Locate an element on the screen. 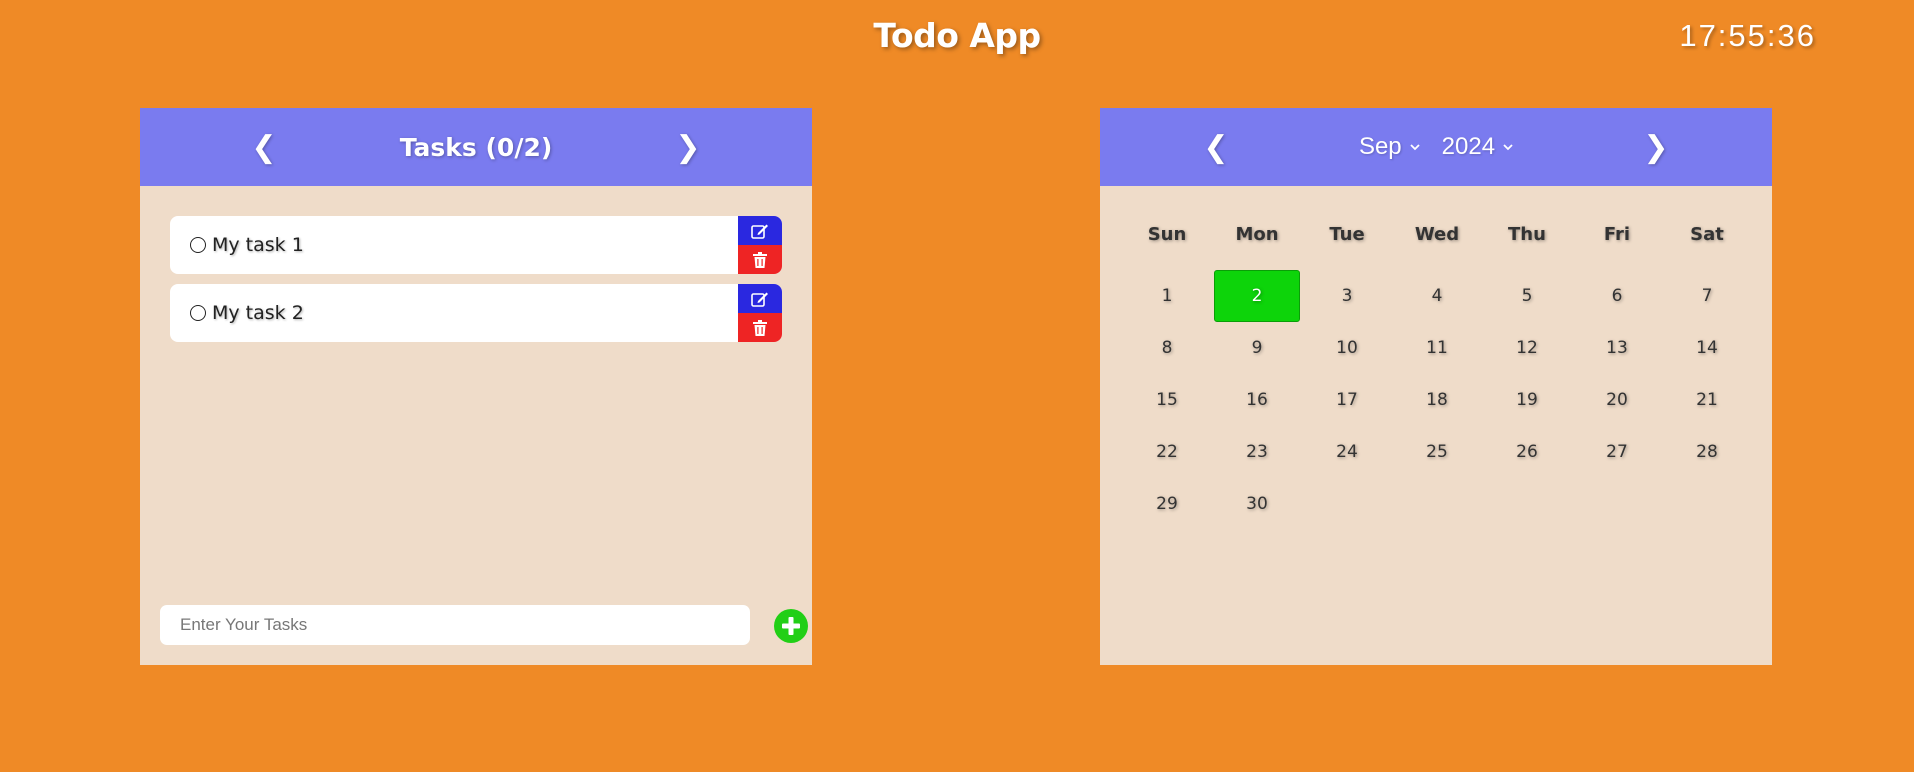 This screenshot has width=1914, height=772. add-task-button is located at coordinates (791, 626).